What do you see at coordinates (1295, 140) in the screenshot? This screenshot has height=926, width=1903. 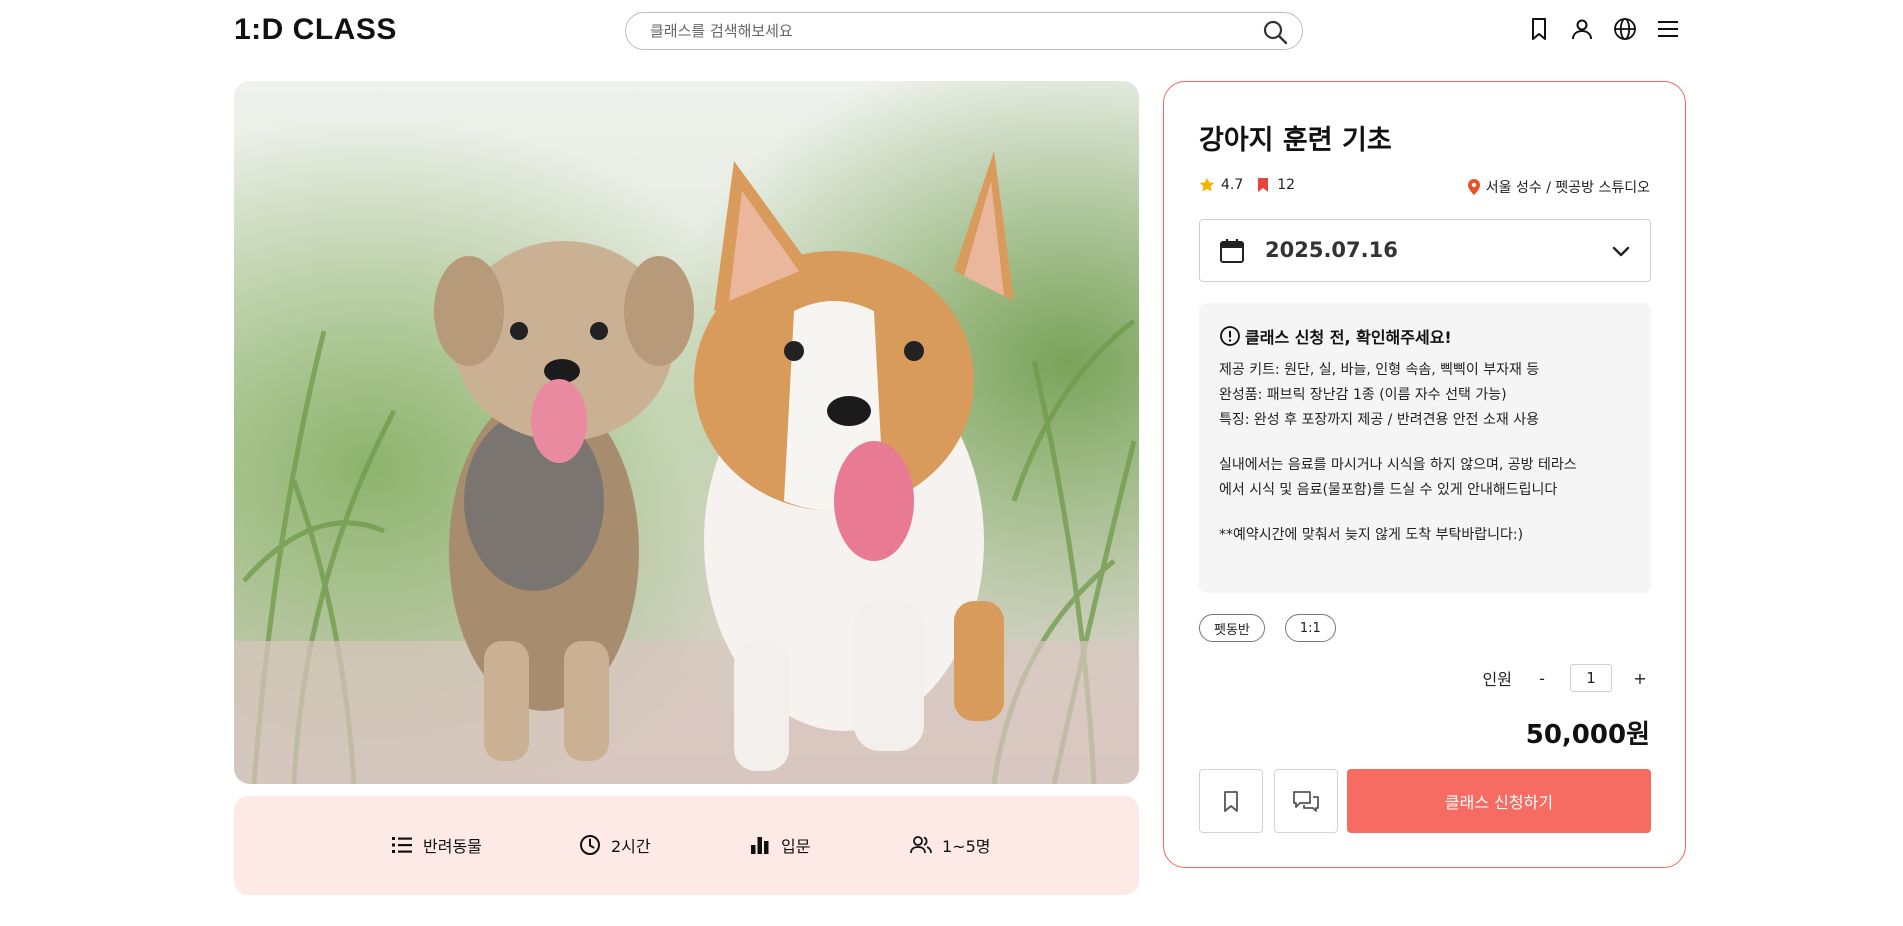 I see `class-title: 강아지 훈련 기초` at bounding box center [1295, 140].